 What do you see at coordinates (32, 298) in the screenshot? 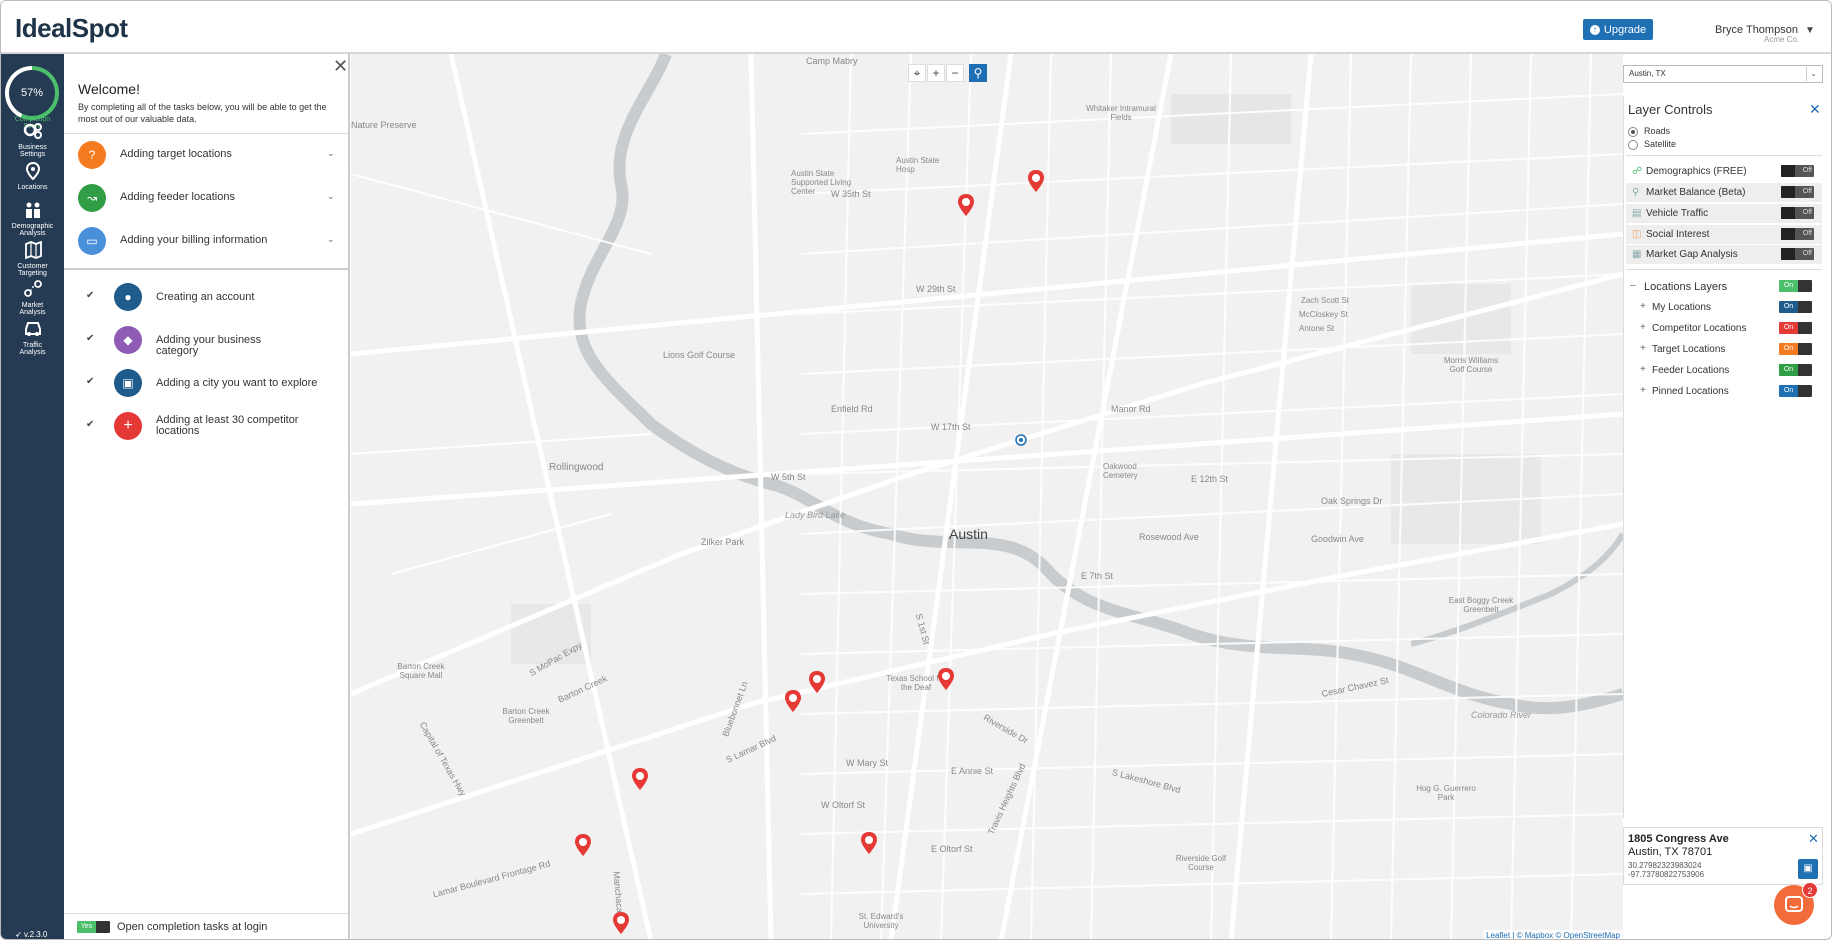
I see `nav-market-analysis: Market Analysis` at bounding box center [32, 298].